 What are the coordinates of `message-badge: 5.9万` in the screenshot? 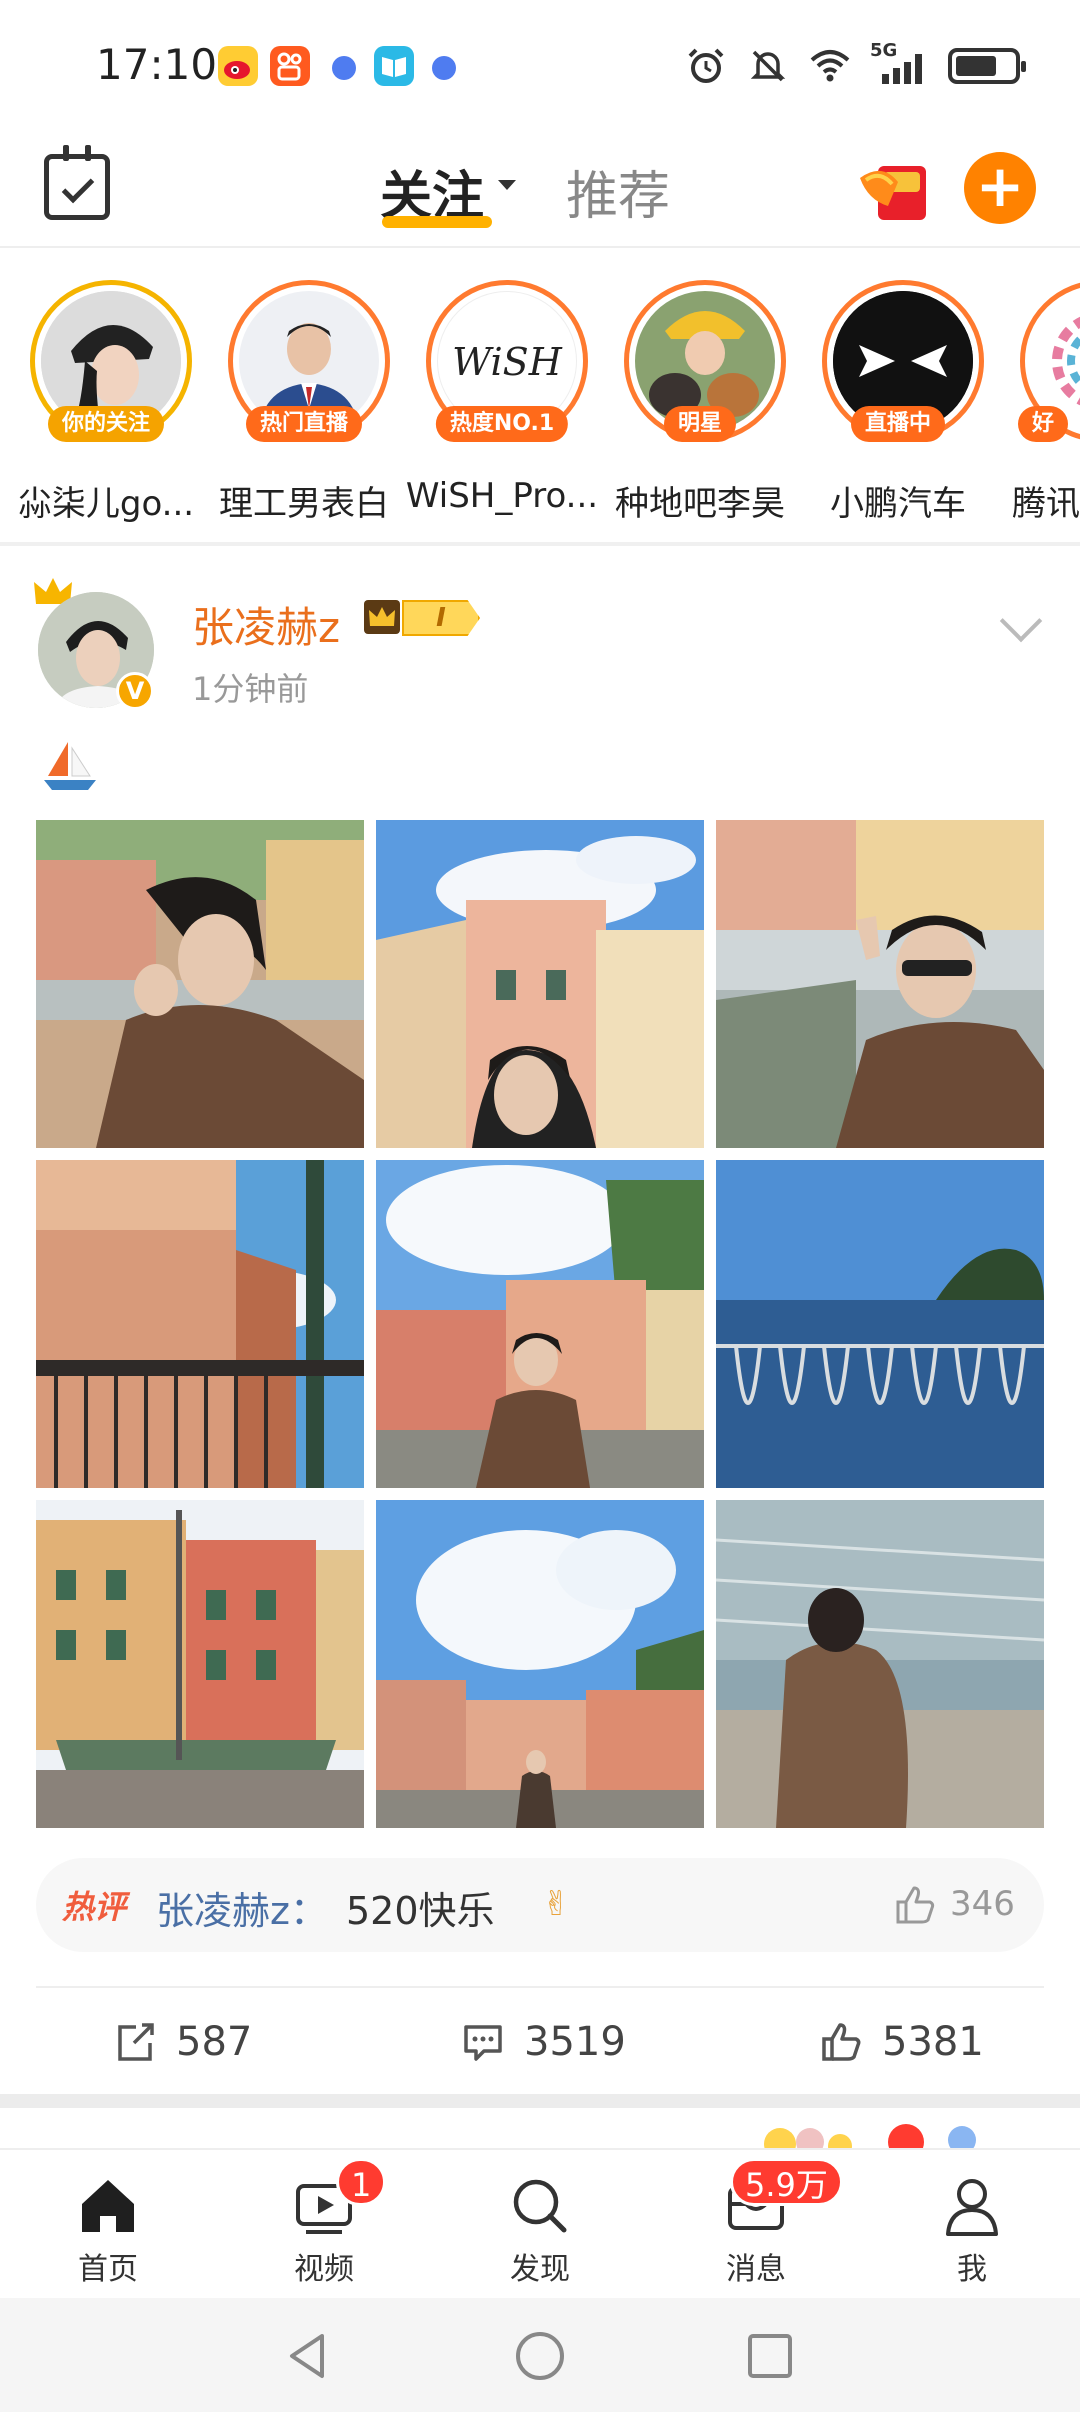 It's located at (786, 2182).